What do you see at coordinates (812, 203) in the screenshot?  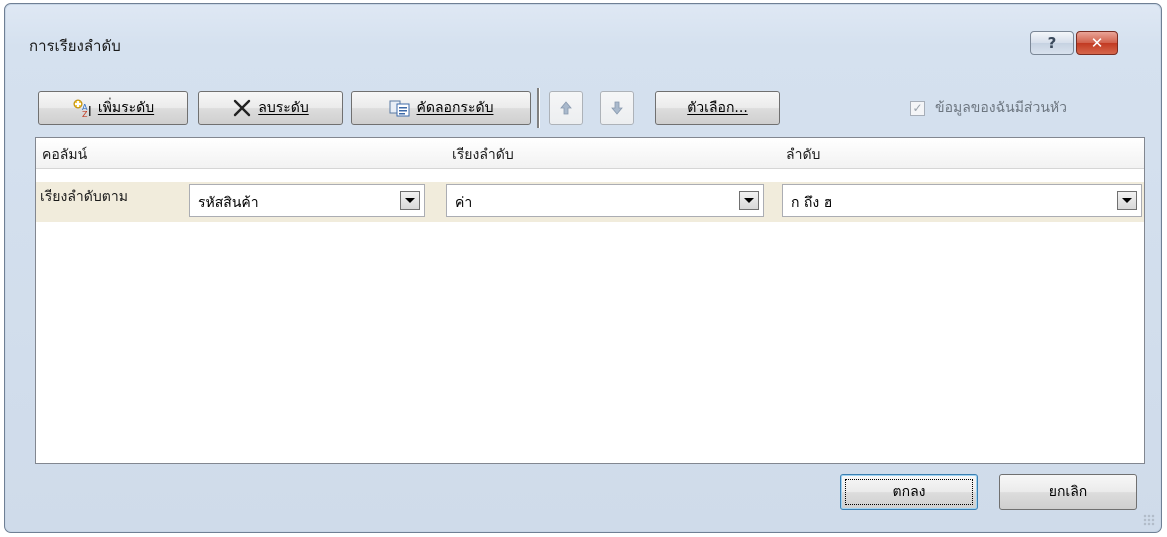 I see `order-combobox-value: ก ถึง ฮ` at bounding box center [812, 203].